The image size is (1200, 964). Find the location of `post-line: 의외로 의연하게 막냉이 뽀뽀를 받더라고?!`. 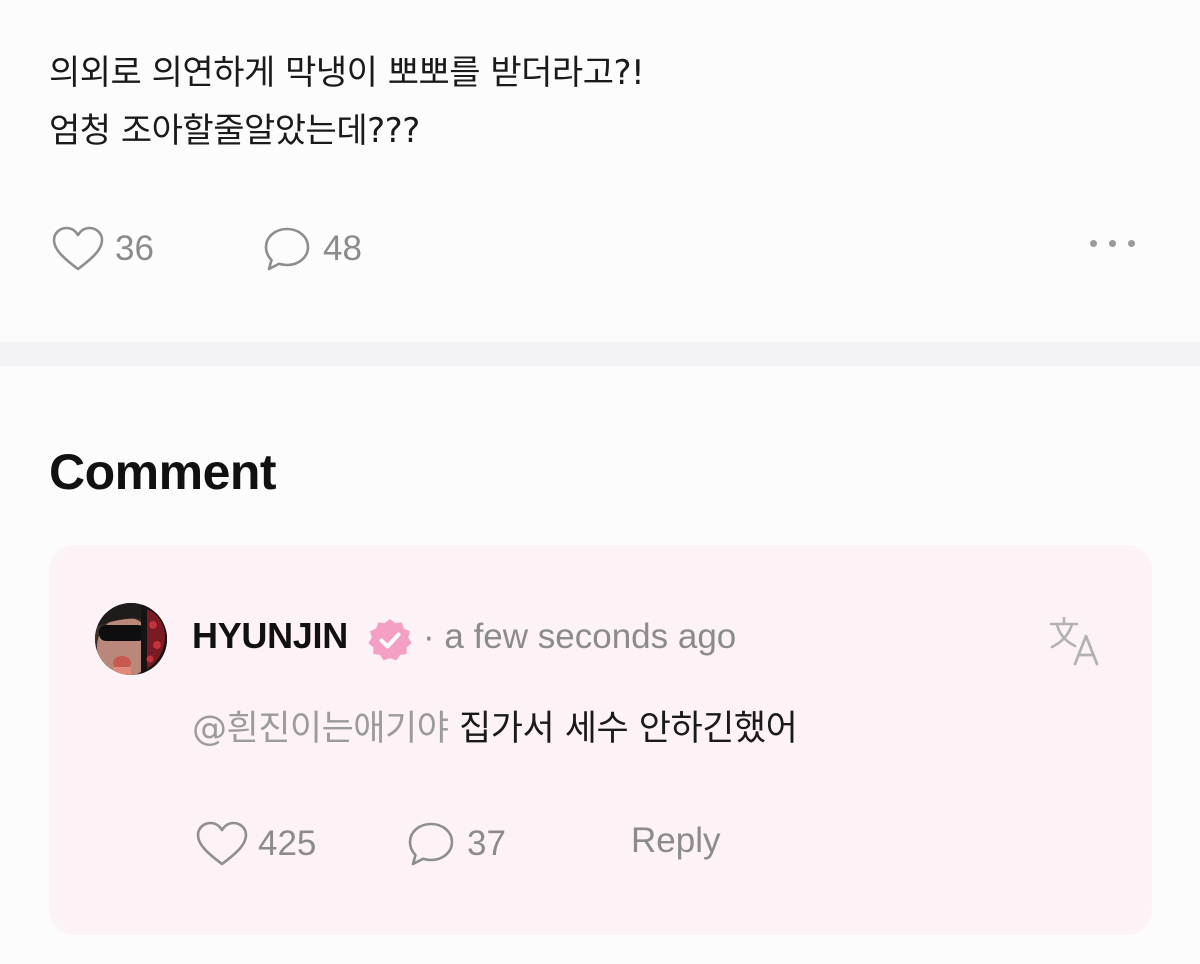

post-line: 의외로 의연하게 막냉이 뽀뽀를 받더라고?! is located at coordinates (347, 73).